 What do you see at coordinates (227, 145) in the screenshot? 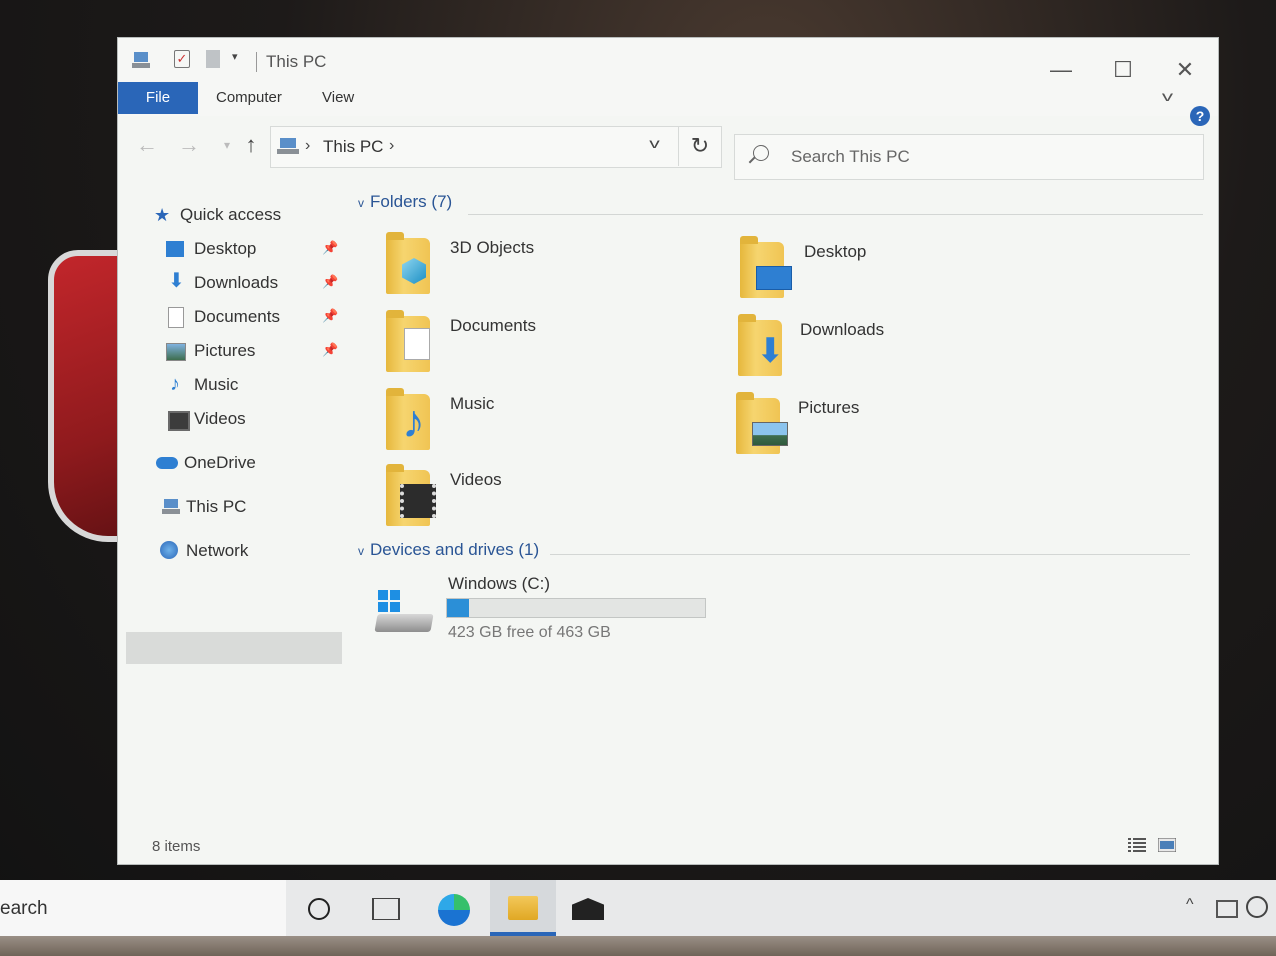
I see `recent-locations-chevron-icon: ▾` at bounding box center [227, 145].